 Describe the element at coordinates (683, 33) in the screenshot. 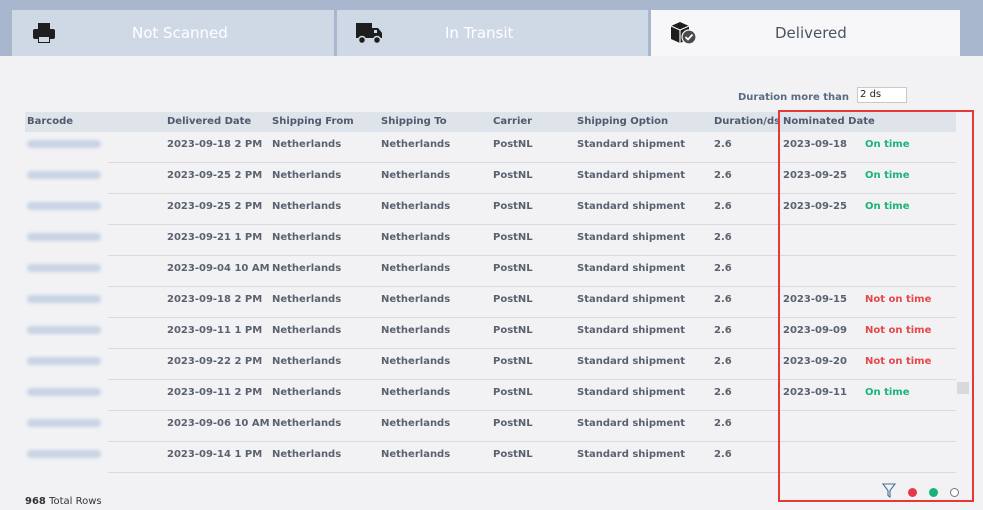

I see `delivered-box-icon` at that location.